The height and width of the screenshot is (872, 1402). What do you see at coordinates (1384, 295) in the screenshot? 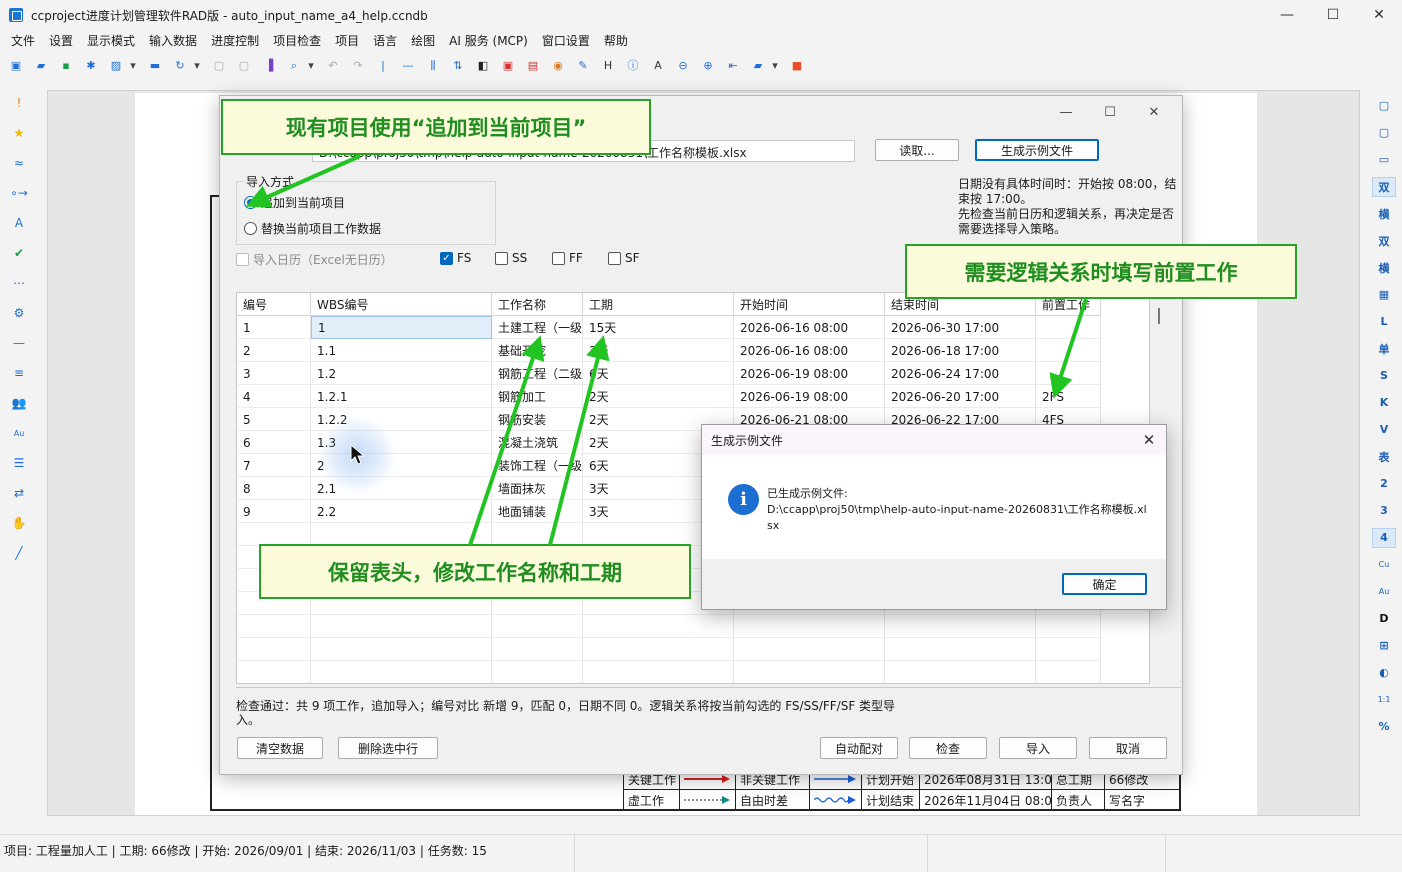
I see `right-tool-button: ▦` at bounding box center [1384, 295].